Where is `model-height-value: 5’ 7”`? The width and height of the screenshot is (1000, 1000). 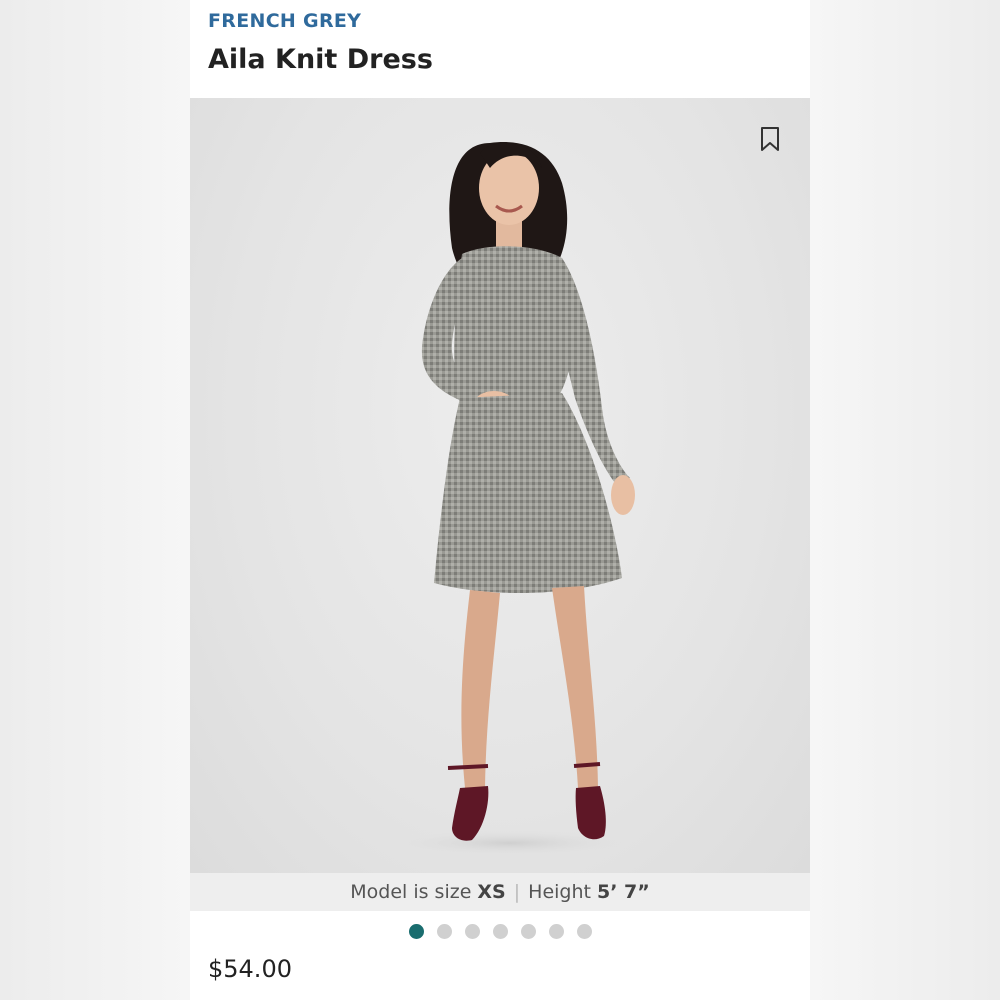 model-height-value: 5’ 7” is located at coordinates (623, 892).